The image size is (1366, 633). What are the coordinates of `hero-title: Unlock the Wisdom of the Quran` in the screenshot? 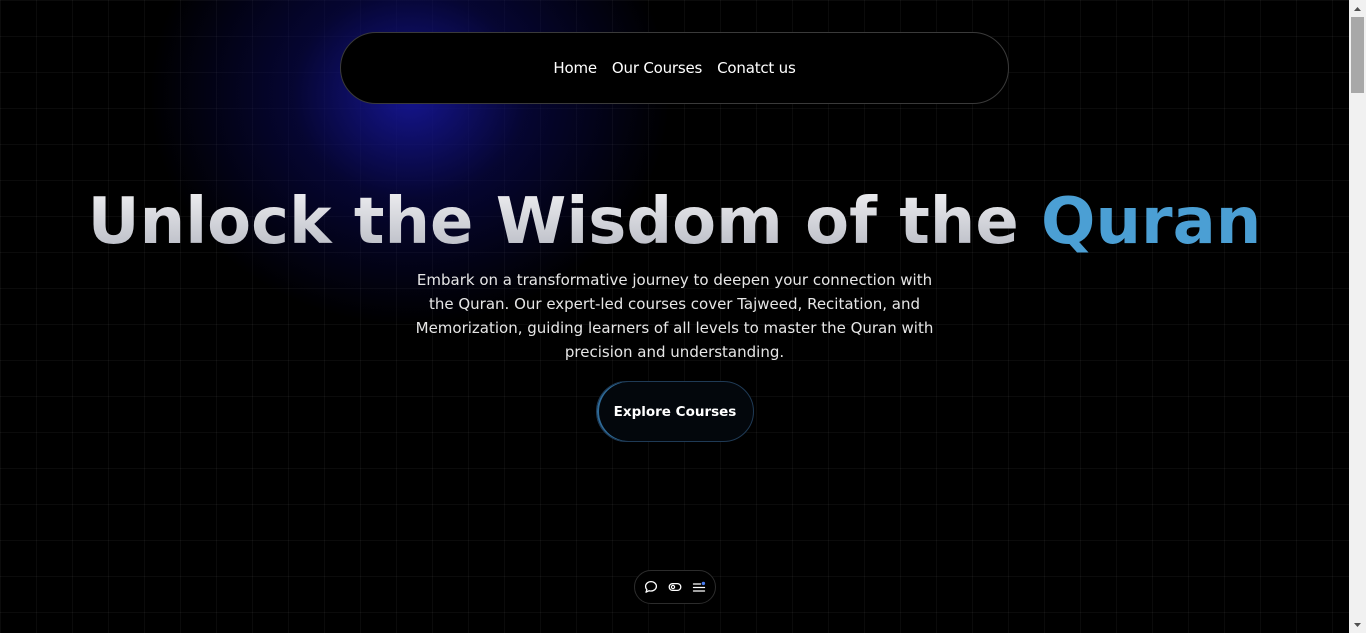 It's located at (674, 222).